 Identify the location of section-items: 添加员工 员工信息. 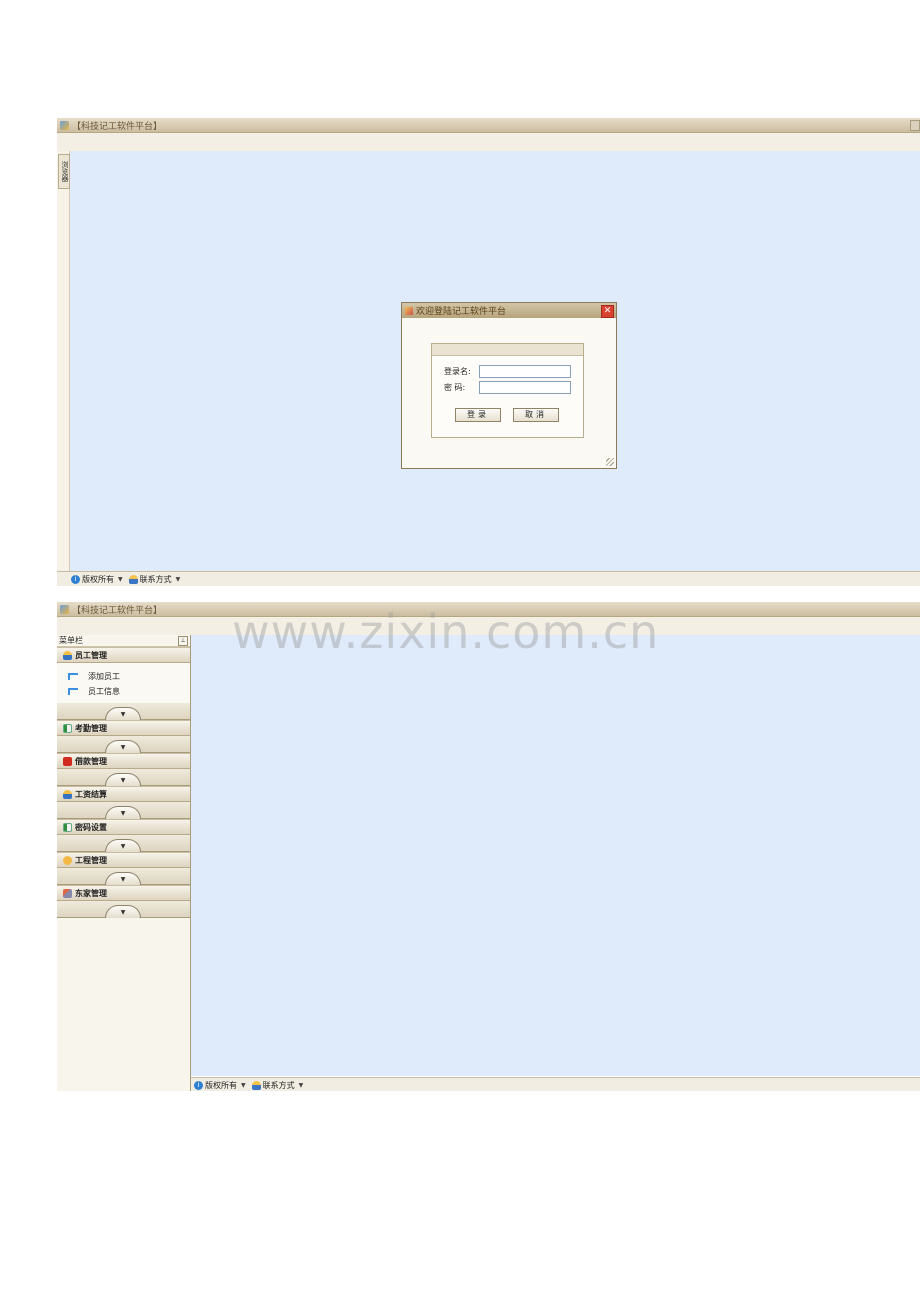
(123, 683).